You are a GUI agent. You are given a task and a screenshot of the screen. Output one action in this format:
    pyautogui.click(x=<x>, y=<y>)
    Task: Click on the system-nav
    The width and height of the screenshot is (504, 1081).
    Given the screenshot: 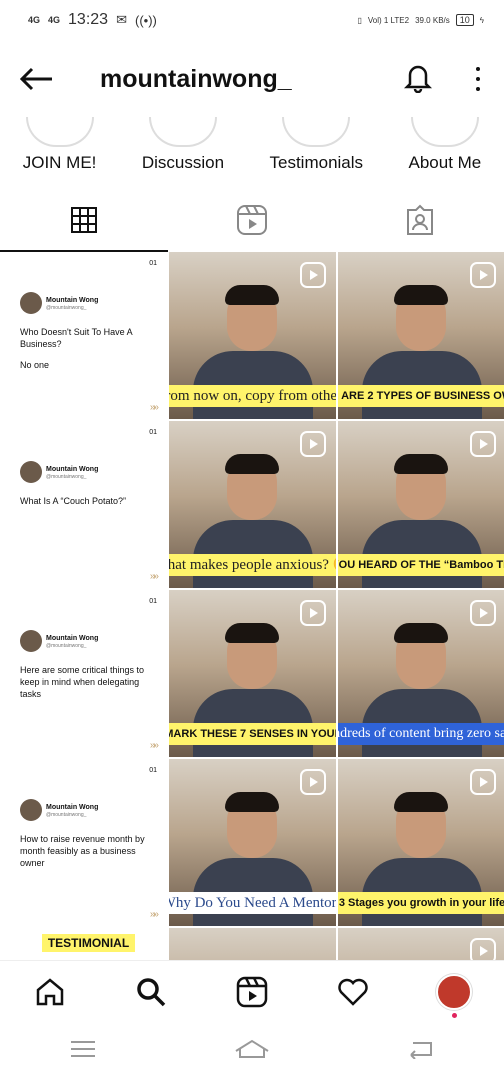 What is the action you would take?
    pyautogui.click(x=252, y=1051)
    